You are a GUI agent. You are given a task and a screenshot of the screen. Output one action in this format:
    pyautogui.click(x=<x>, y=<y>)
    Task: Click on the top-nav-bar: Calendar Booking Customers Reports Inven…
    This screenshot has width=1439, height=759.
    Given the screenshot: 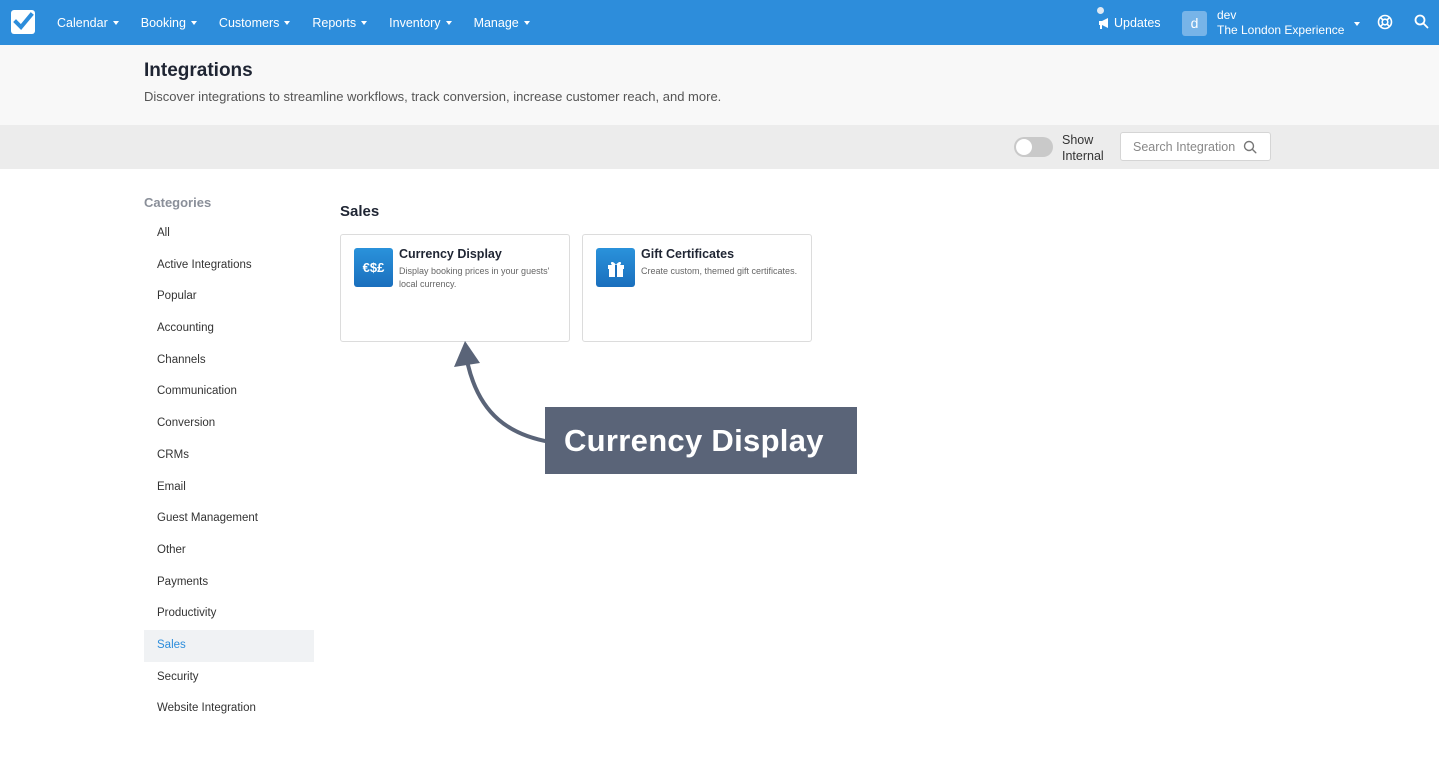 What is the action you would take?
    pyautogui.click(x=719, y=22)
    